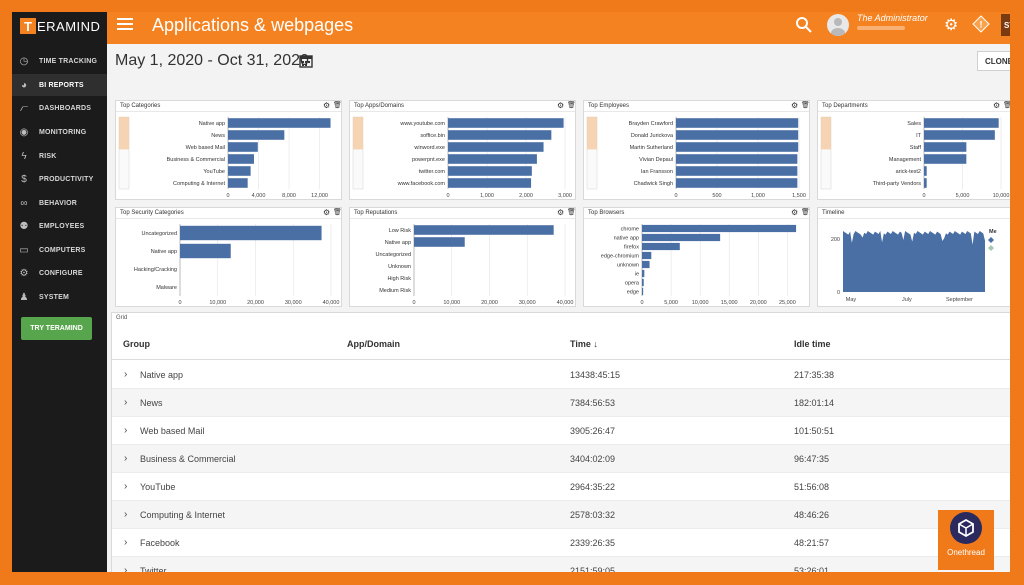 The image size is (1024, 585). What do you see at coordinates (212, 61) in the screenshot?
I see `date-range: May 1, 2020 - Oct 31, 2020` at bounding box center [212, 61].